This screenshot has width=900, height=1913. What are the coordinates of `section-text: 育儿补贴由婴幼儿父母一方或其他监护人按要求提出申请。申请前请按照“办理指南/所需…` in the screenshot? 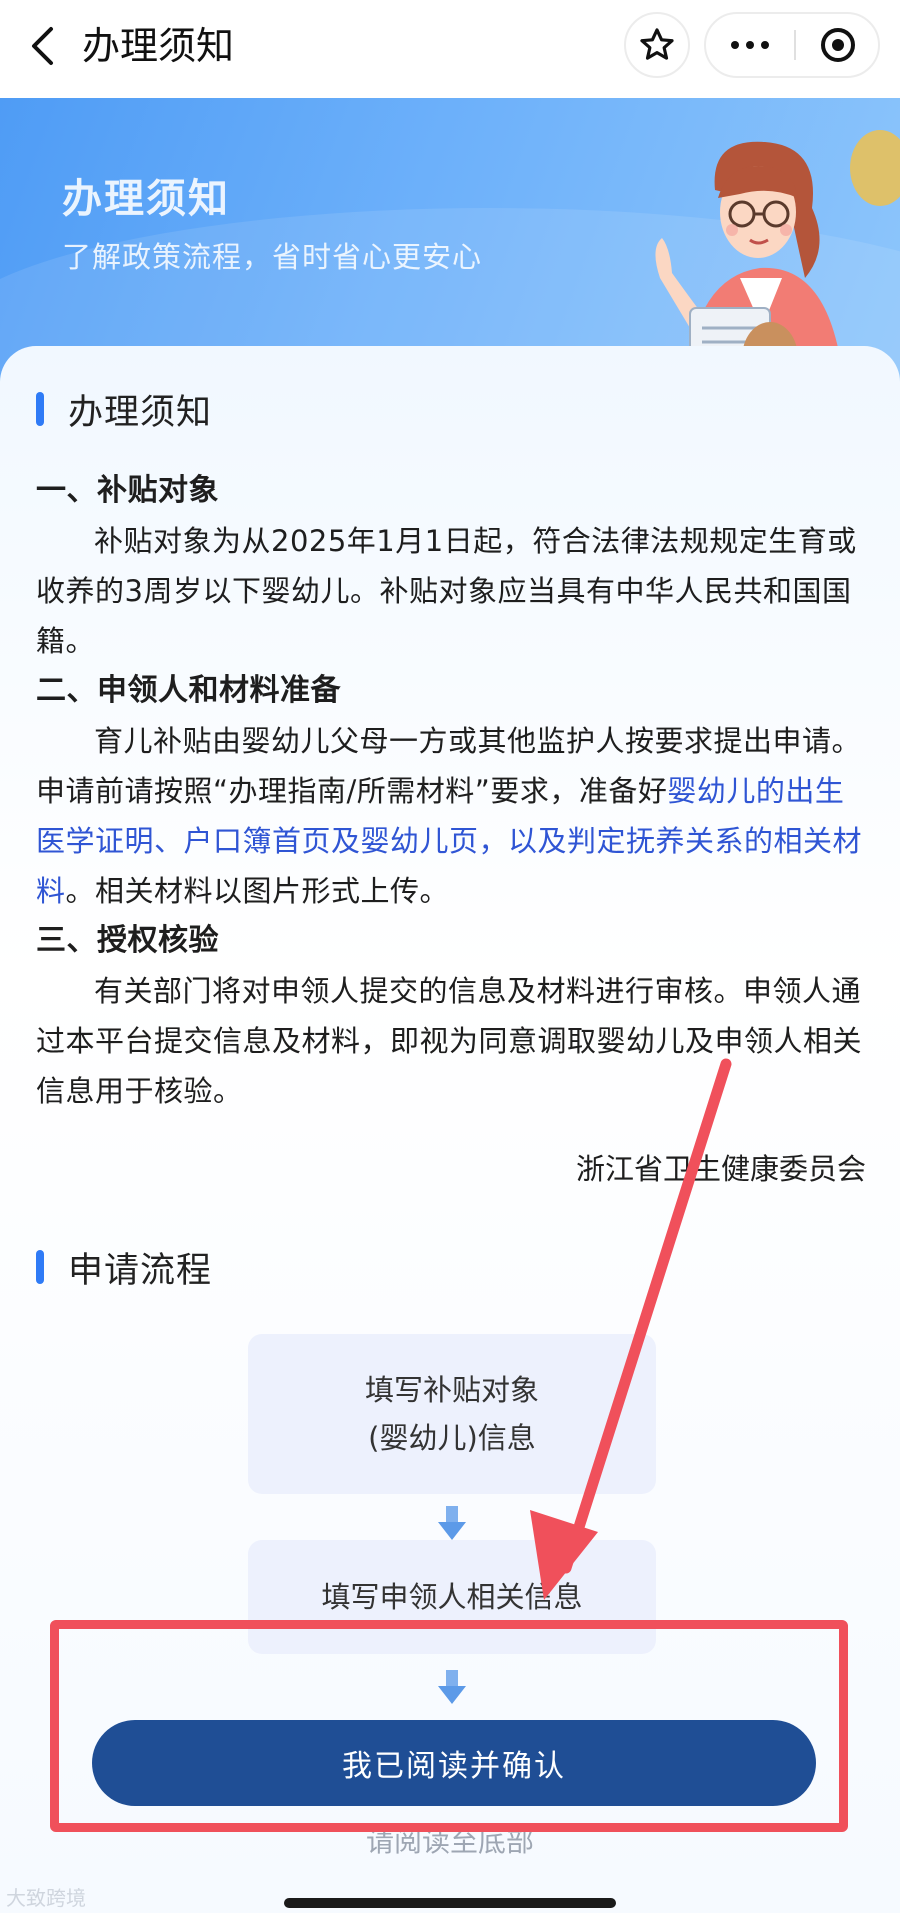 It's located at (449, 816).